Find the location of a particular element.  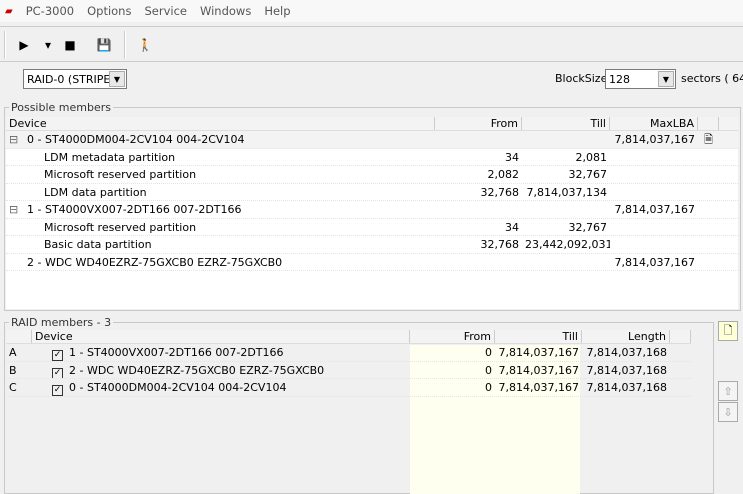

exit-icon: 🚶 is located at coordinates (145, 45).